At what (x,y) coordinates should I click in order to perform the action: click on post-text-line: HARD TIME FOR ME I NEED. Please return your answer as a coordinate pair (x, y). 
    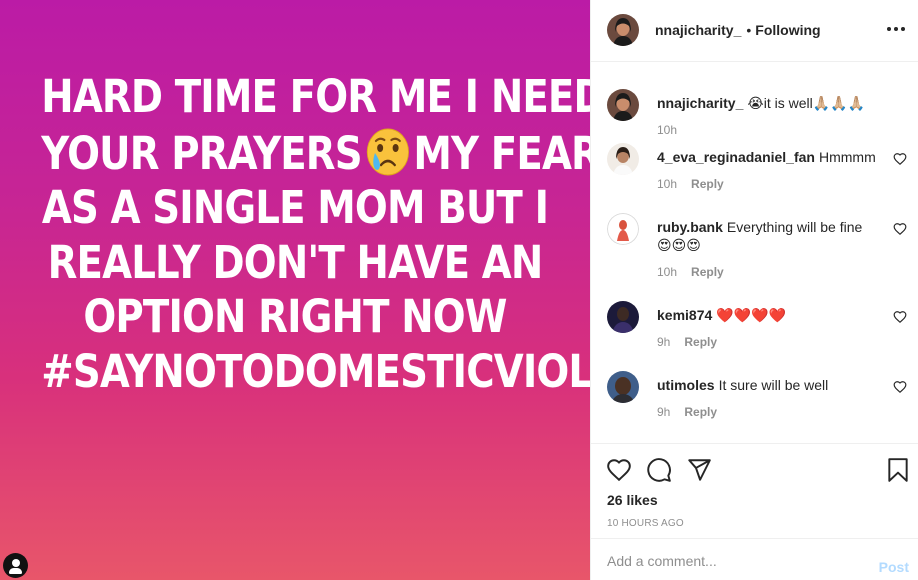
    Looking at the image, I should click on (315, 96).